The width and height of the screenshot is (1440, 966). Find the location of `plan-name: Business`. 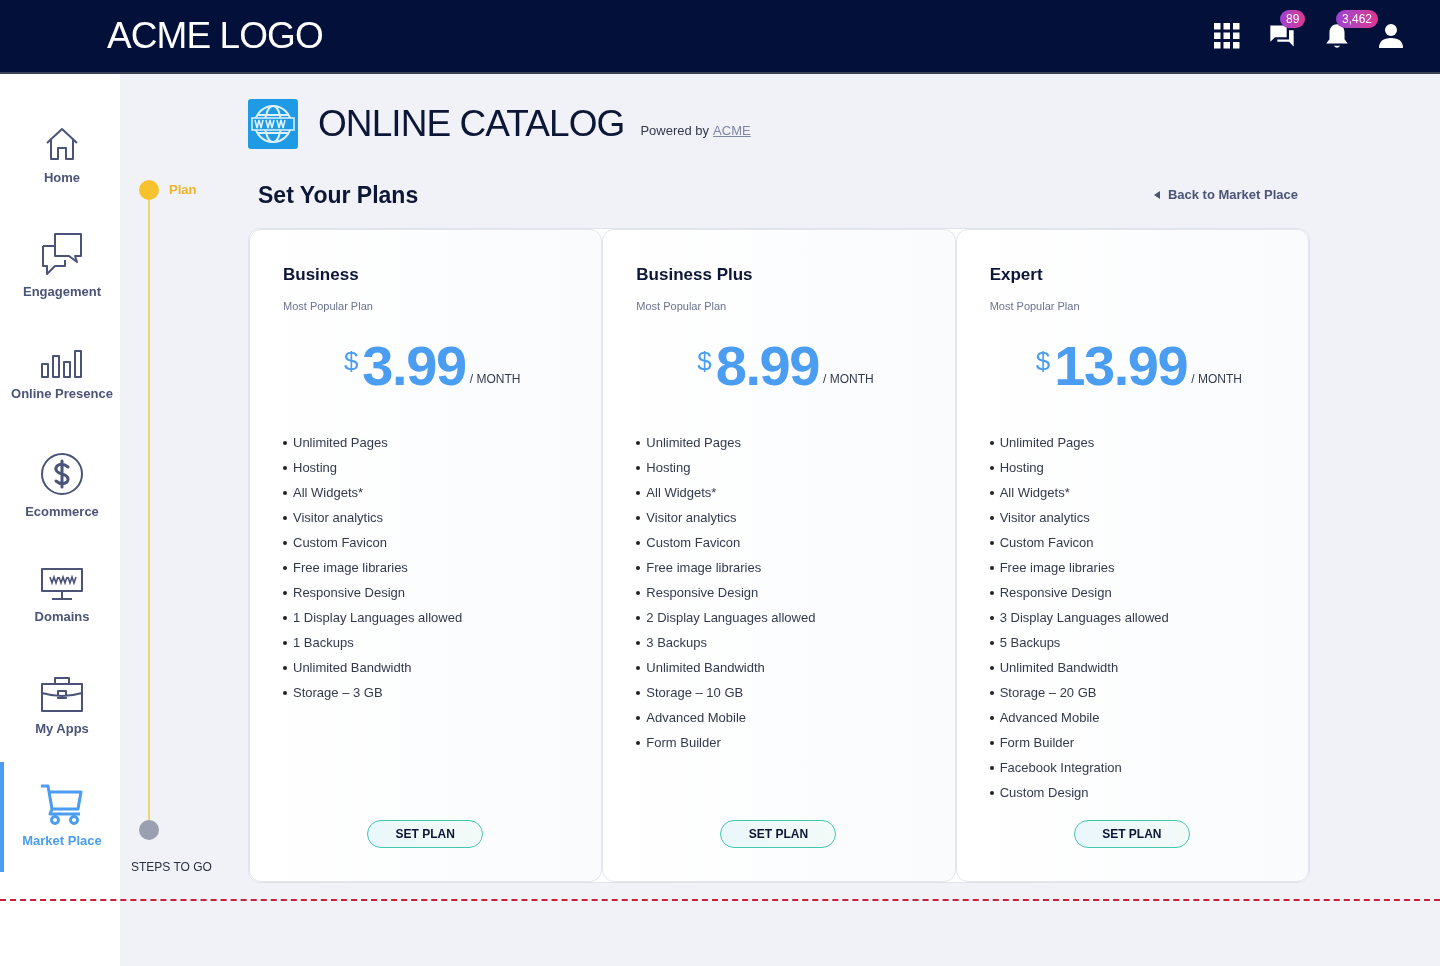

plan-name: Business is located at coordinates (321, 275).